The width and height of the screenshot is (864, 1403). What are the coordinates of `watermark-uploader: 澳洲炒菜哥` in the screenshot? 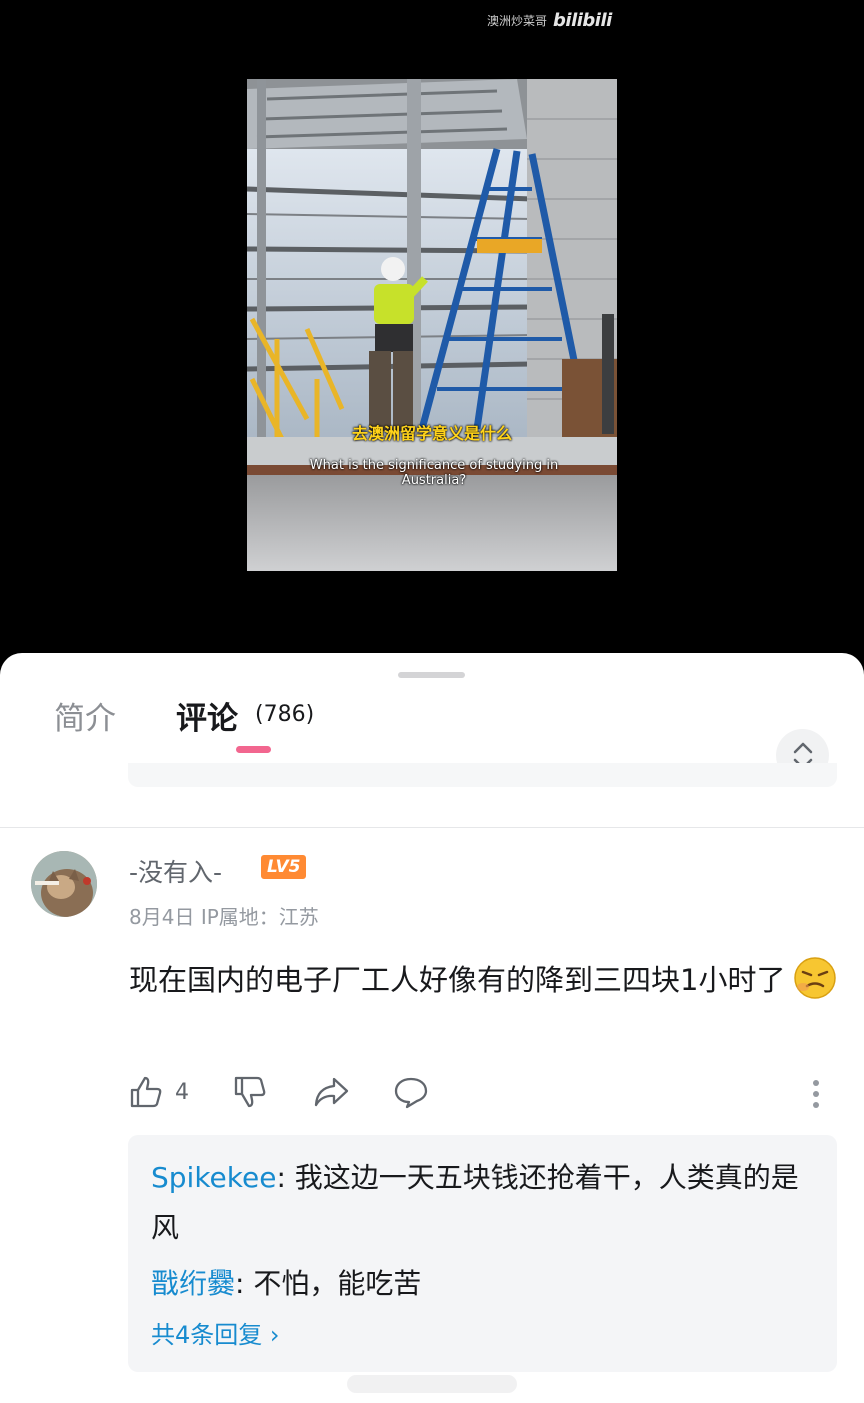 It's located at (517, 21).